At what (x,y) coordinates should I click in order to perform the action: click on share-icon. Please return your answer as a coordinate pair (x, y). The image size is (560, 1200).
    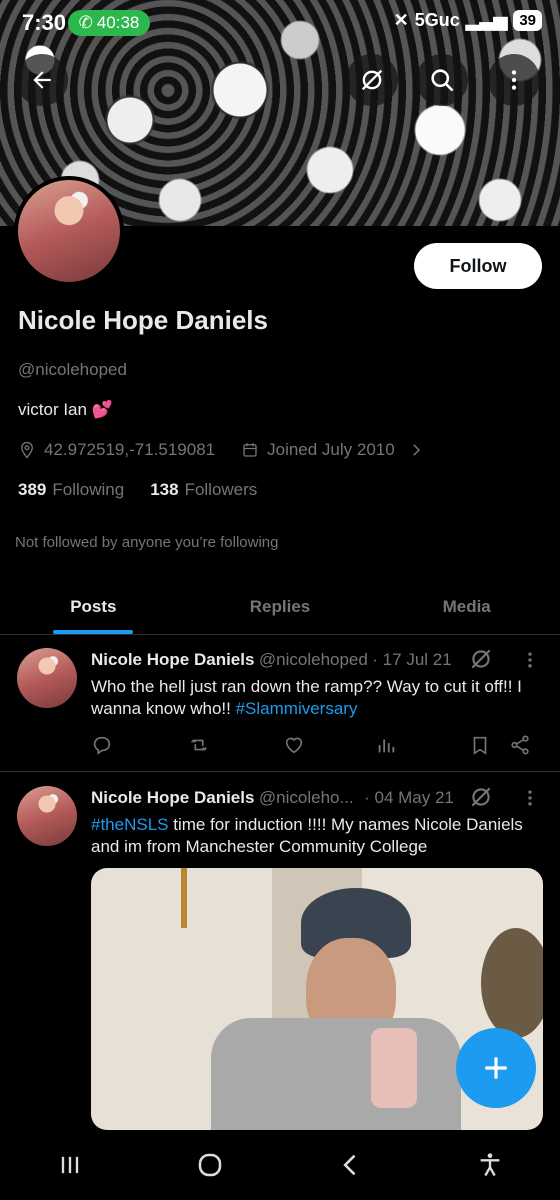
    Looking at the image, I should click on (520, 745).